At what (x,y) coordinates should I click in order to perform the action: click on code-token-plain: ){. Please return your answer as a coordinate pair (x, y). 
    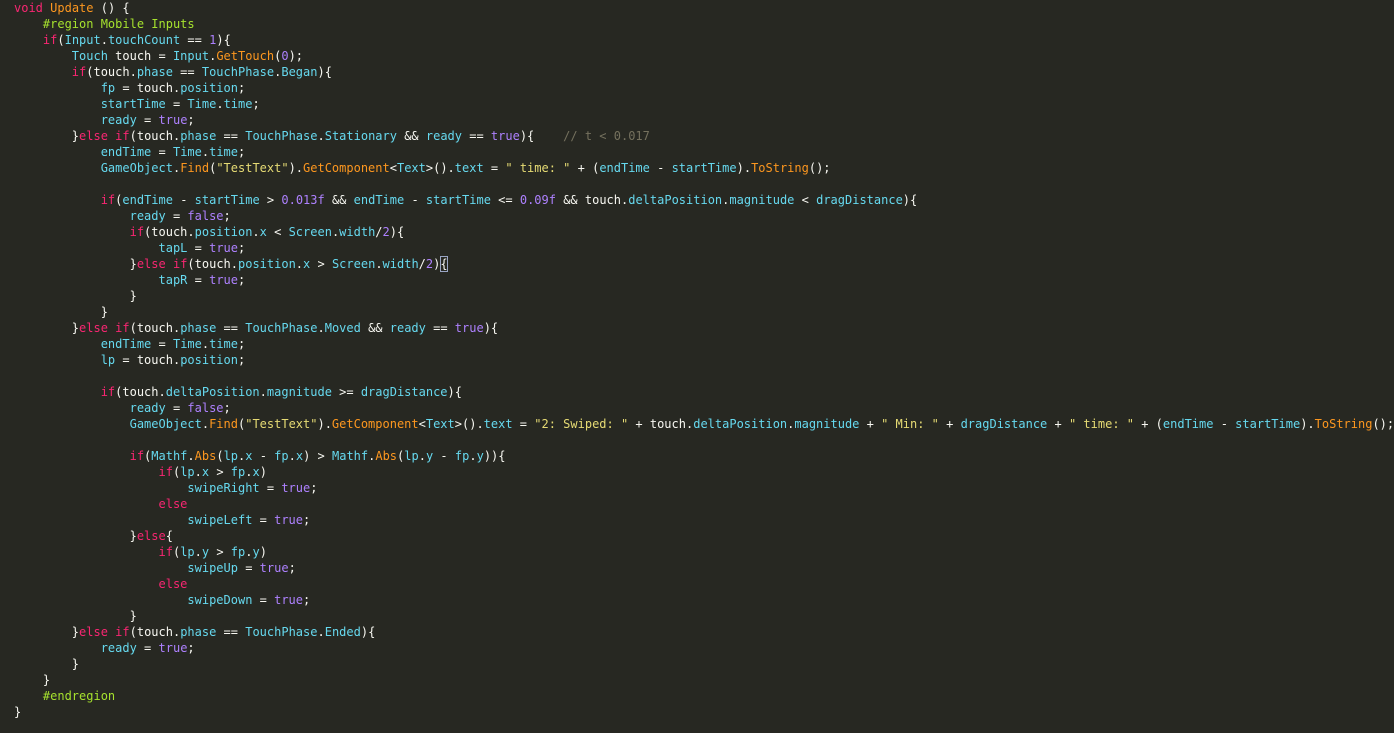
    Looking at the image, I should click on (910, 200).